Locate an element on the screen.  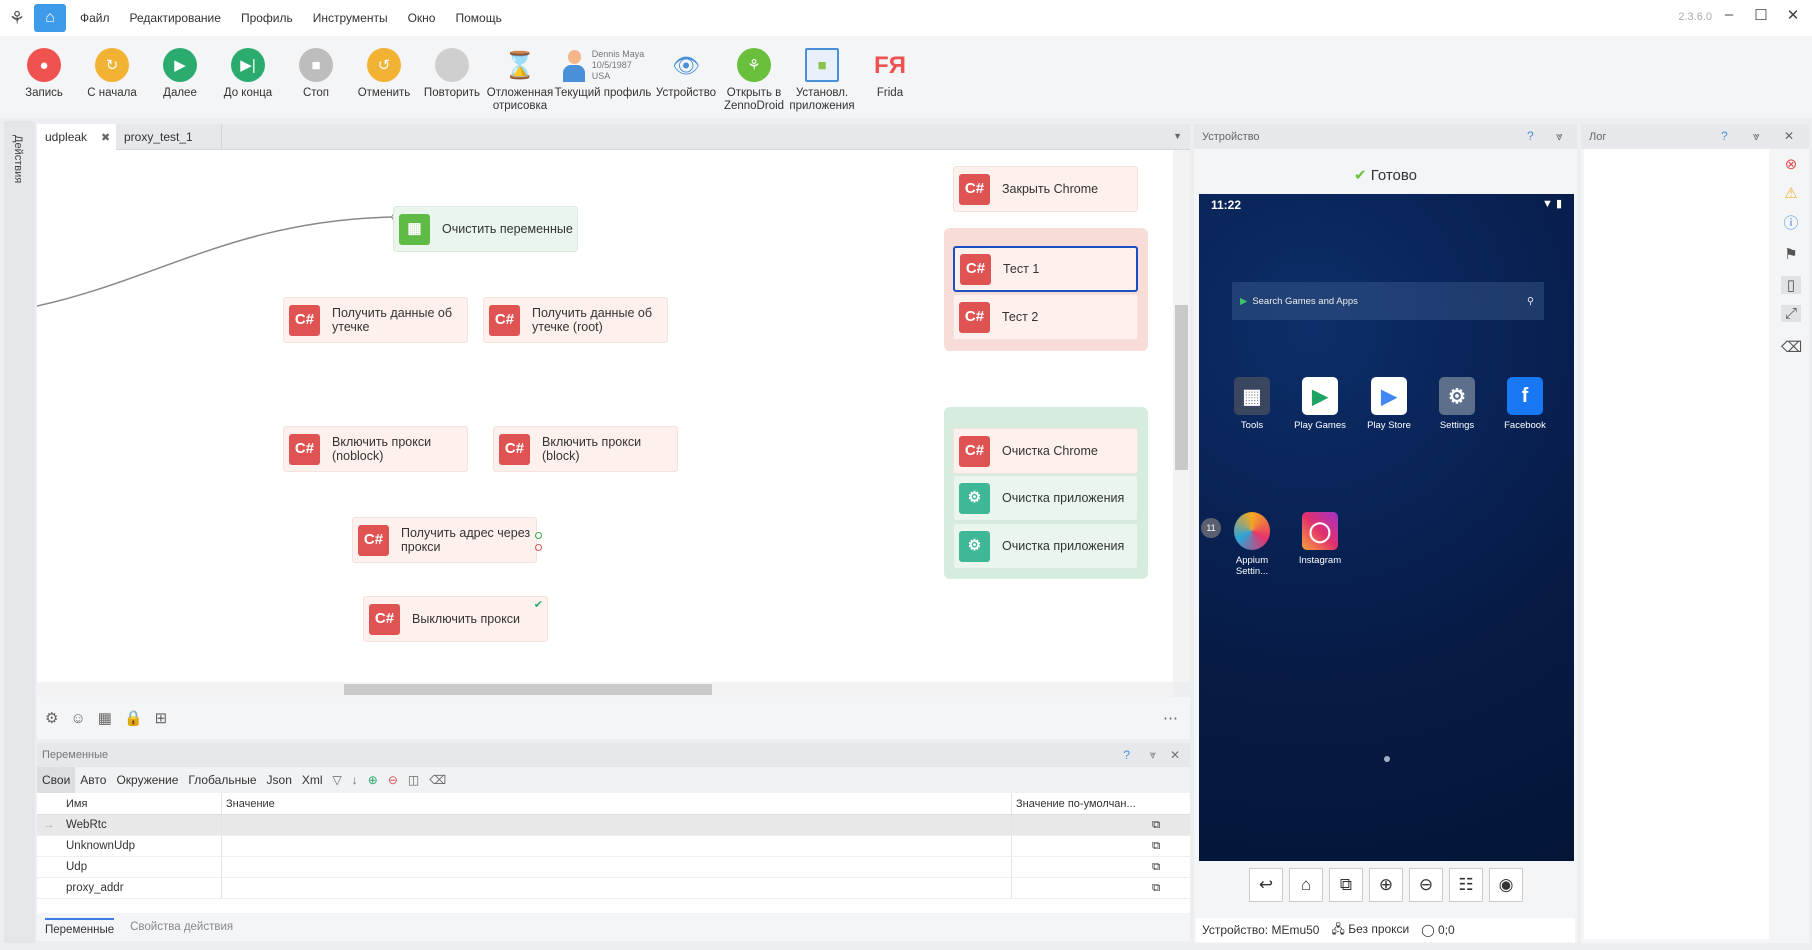
app-tools: ▦ Tools is located at coordinates (1252, 404).